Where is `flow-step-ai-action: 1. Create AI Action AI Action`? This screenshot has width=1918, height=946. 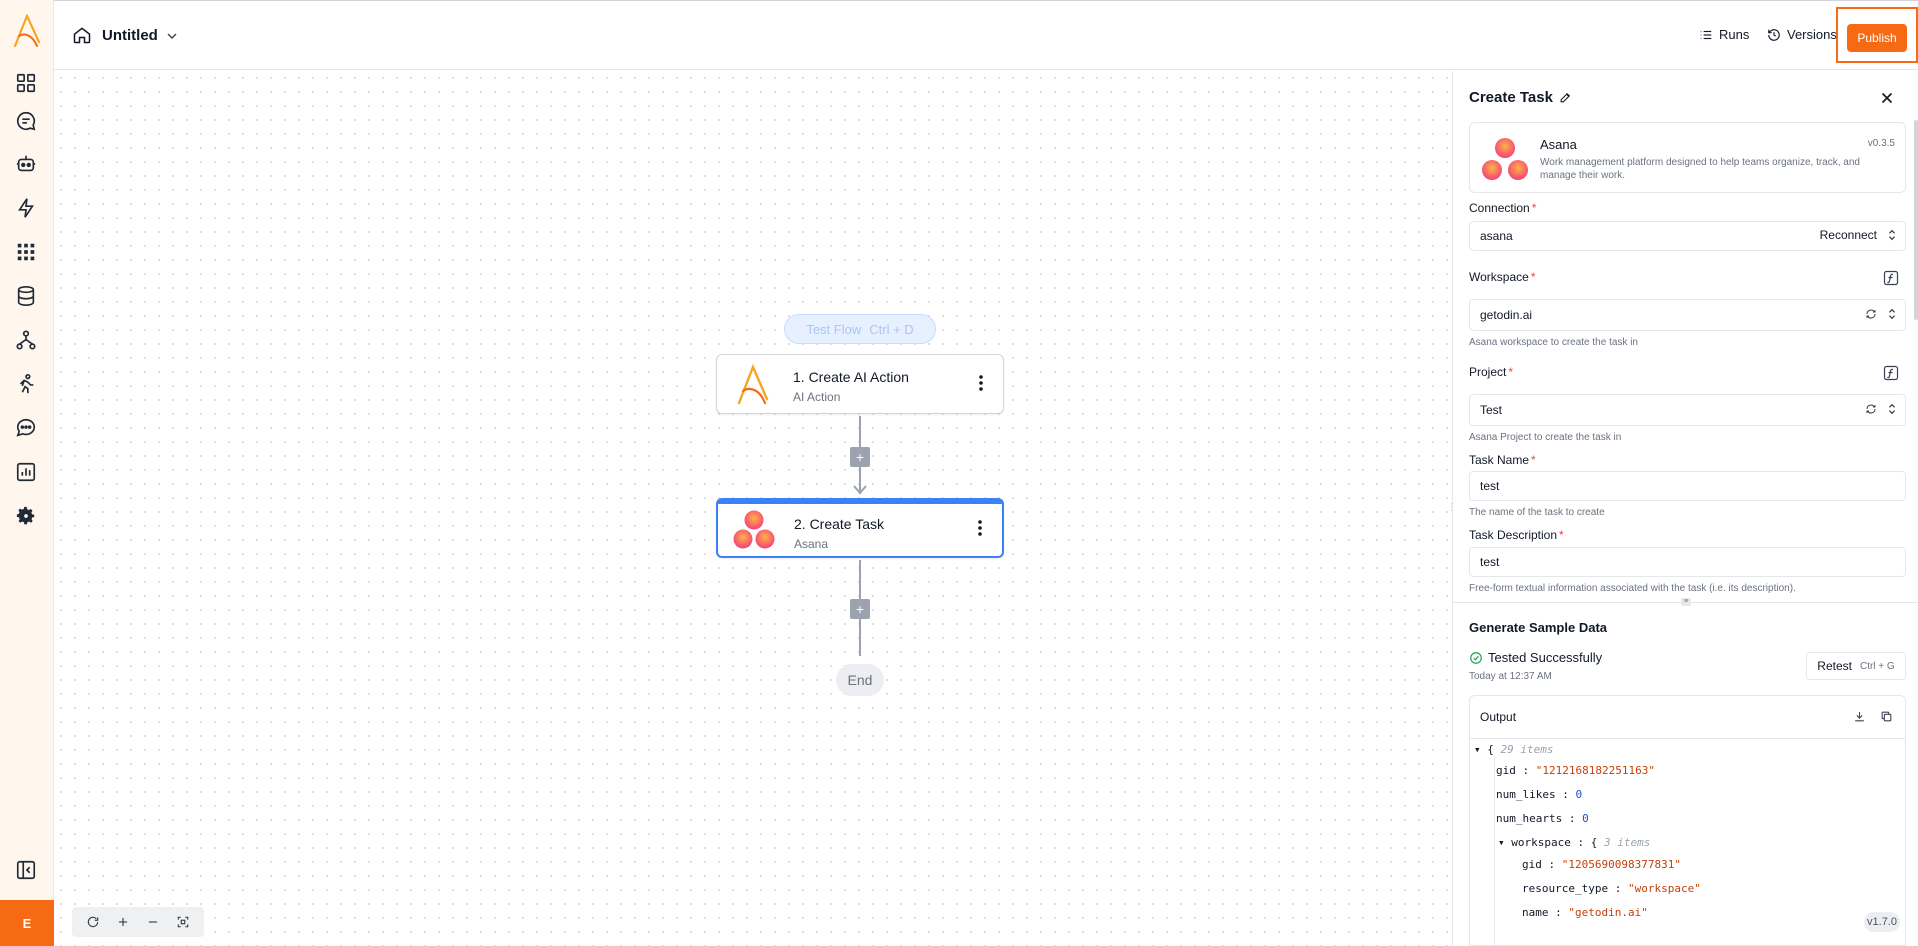
flow-step-ai-action: 1. Create AI Action AI Action is located at coordinates (860, 384).